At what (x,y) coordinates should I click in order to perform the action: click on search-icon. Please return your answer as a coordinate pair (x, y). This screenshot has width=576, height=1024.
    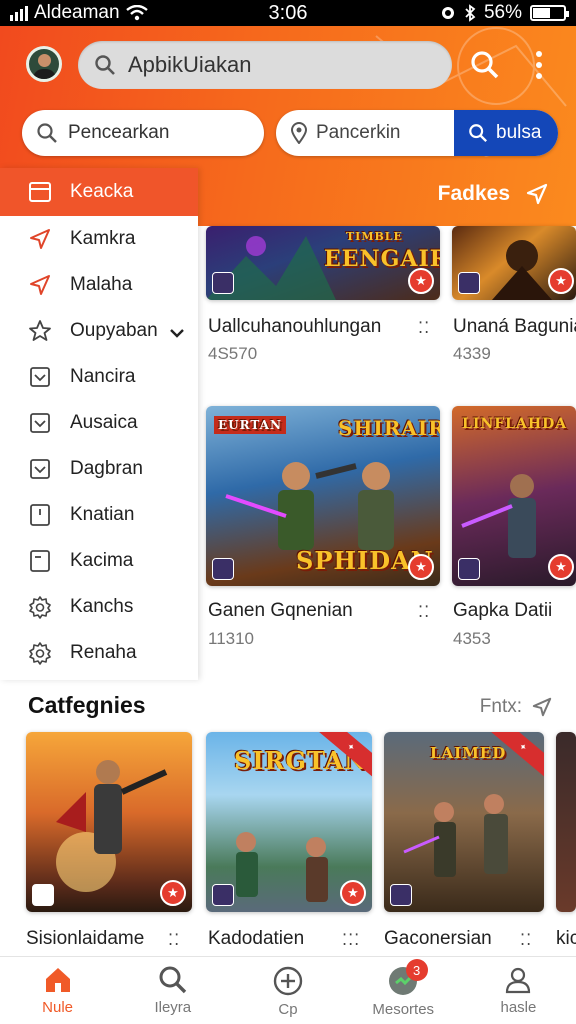
    Looking at the image, I should click on (485, 65).